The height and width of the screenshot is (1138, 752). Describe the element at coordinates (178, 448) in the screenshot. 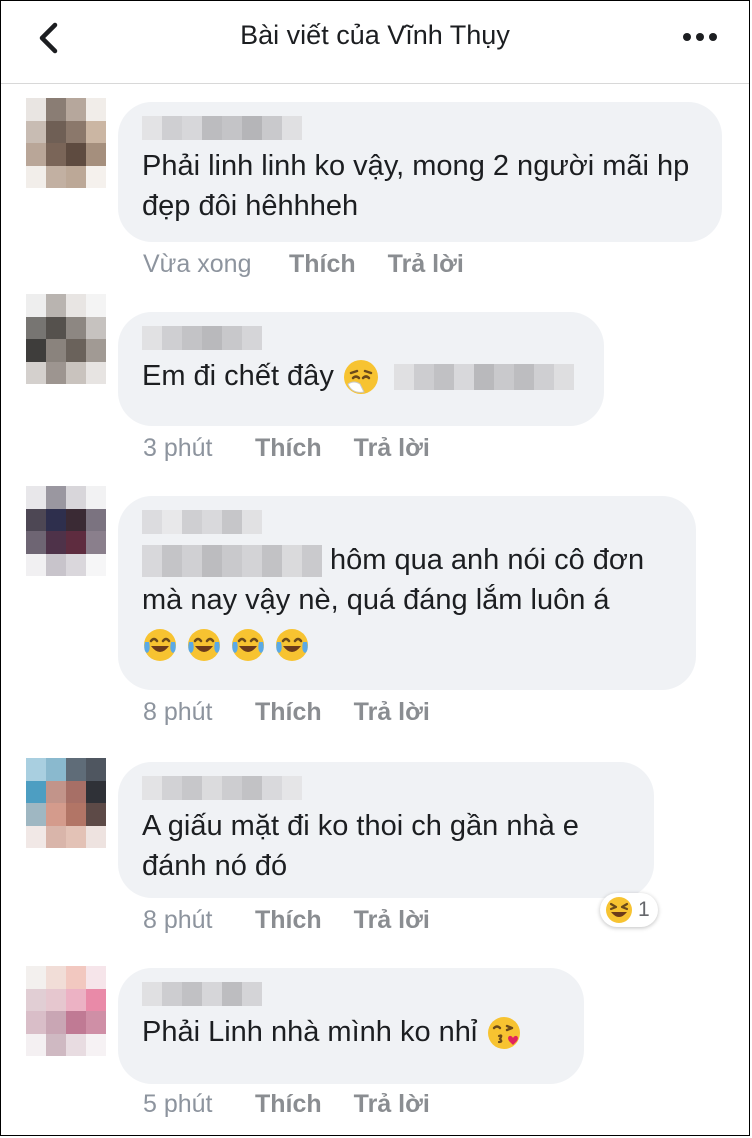

I see `comment-time: 3 phút` at that location.